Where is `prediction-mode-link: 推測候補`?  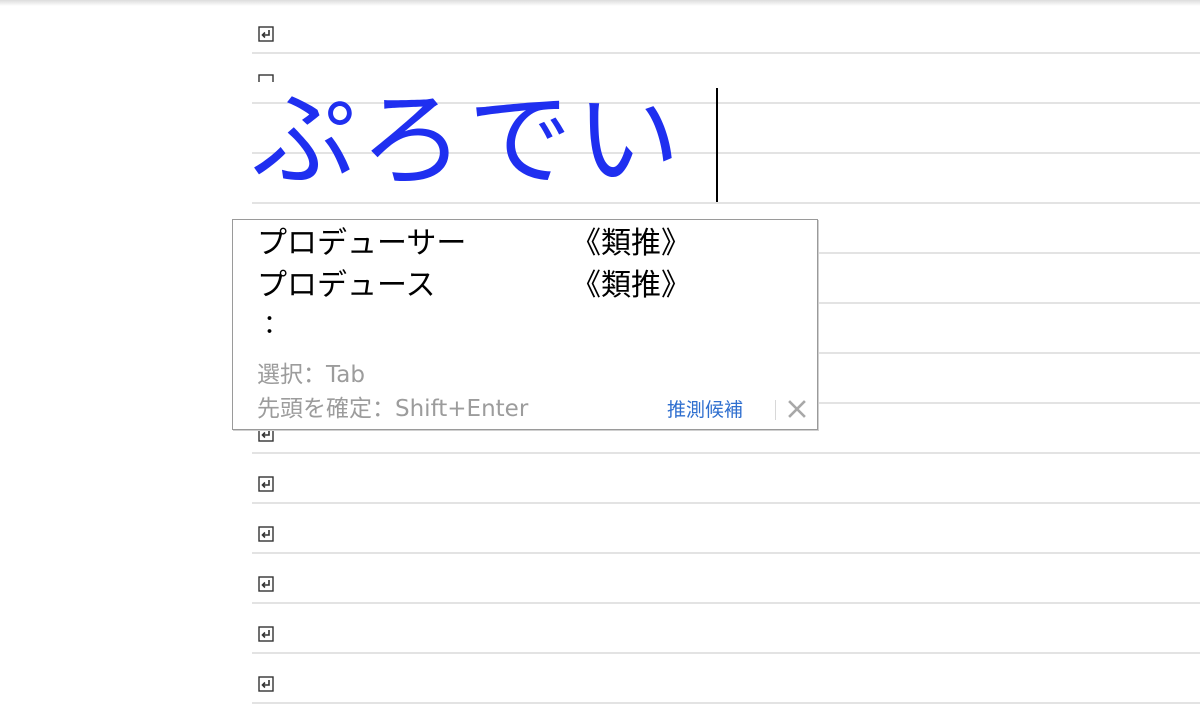
prediction-mode-link: 推測候補 is located at coordinates (705, 410).